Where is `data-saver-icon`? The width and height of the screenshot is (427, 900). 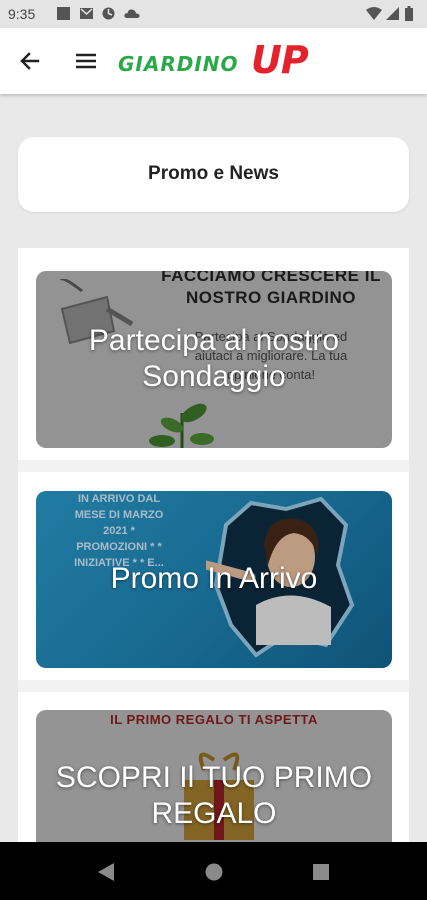 data-saver-icon is located at coordinates (108, 13).